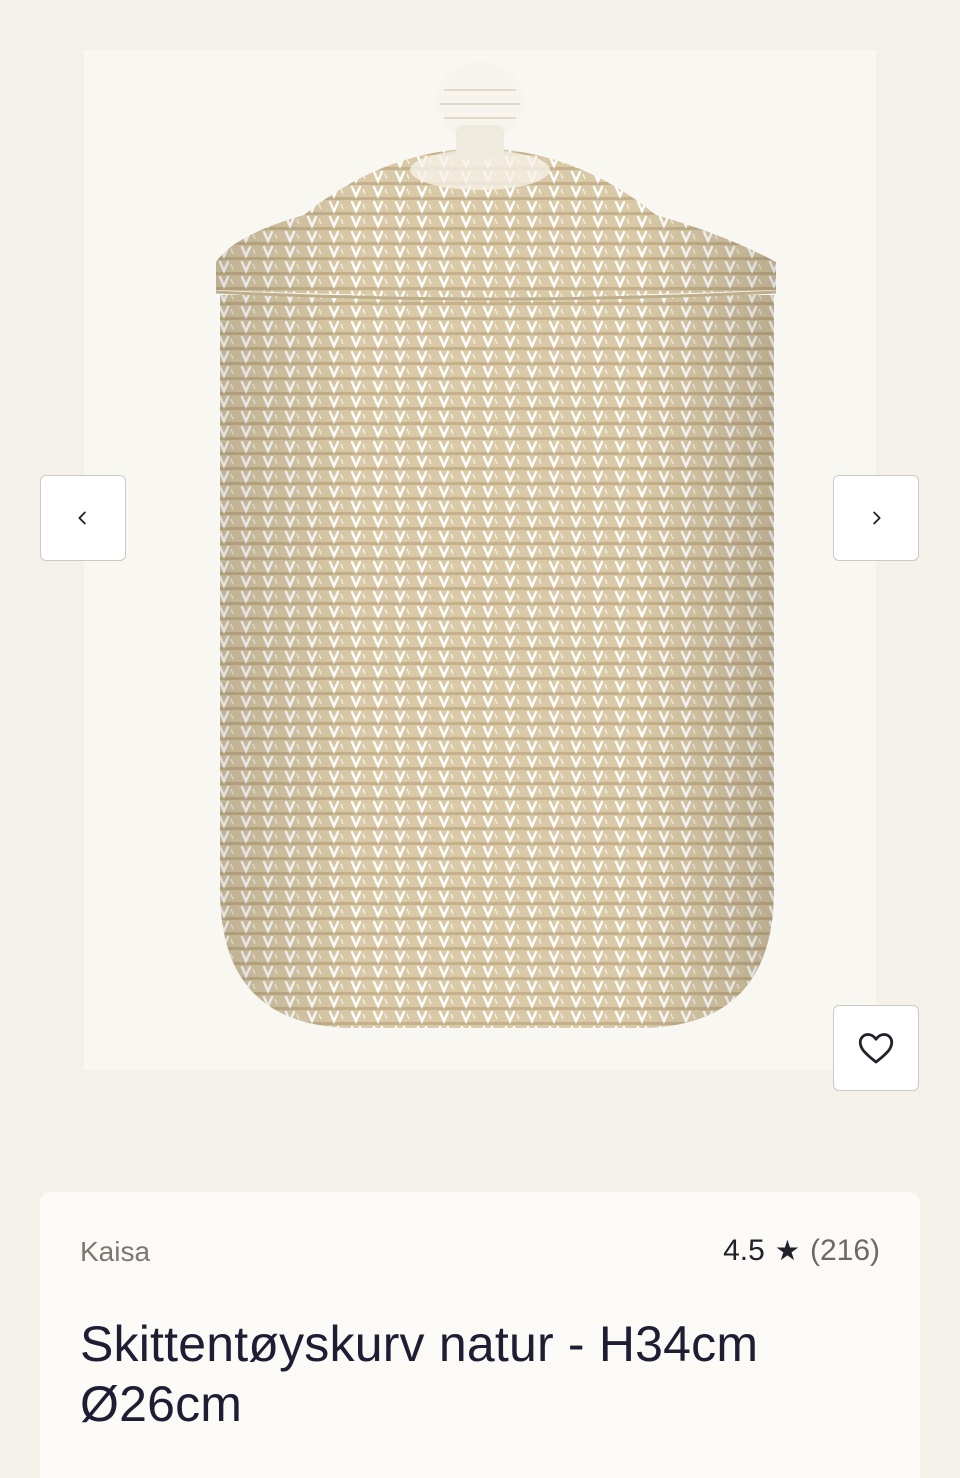 This screenshot has height=1478, width=960. Describe the element at coordinates (744, 1250) in the screenshot. I see `rating-value: 4.5` at that location.